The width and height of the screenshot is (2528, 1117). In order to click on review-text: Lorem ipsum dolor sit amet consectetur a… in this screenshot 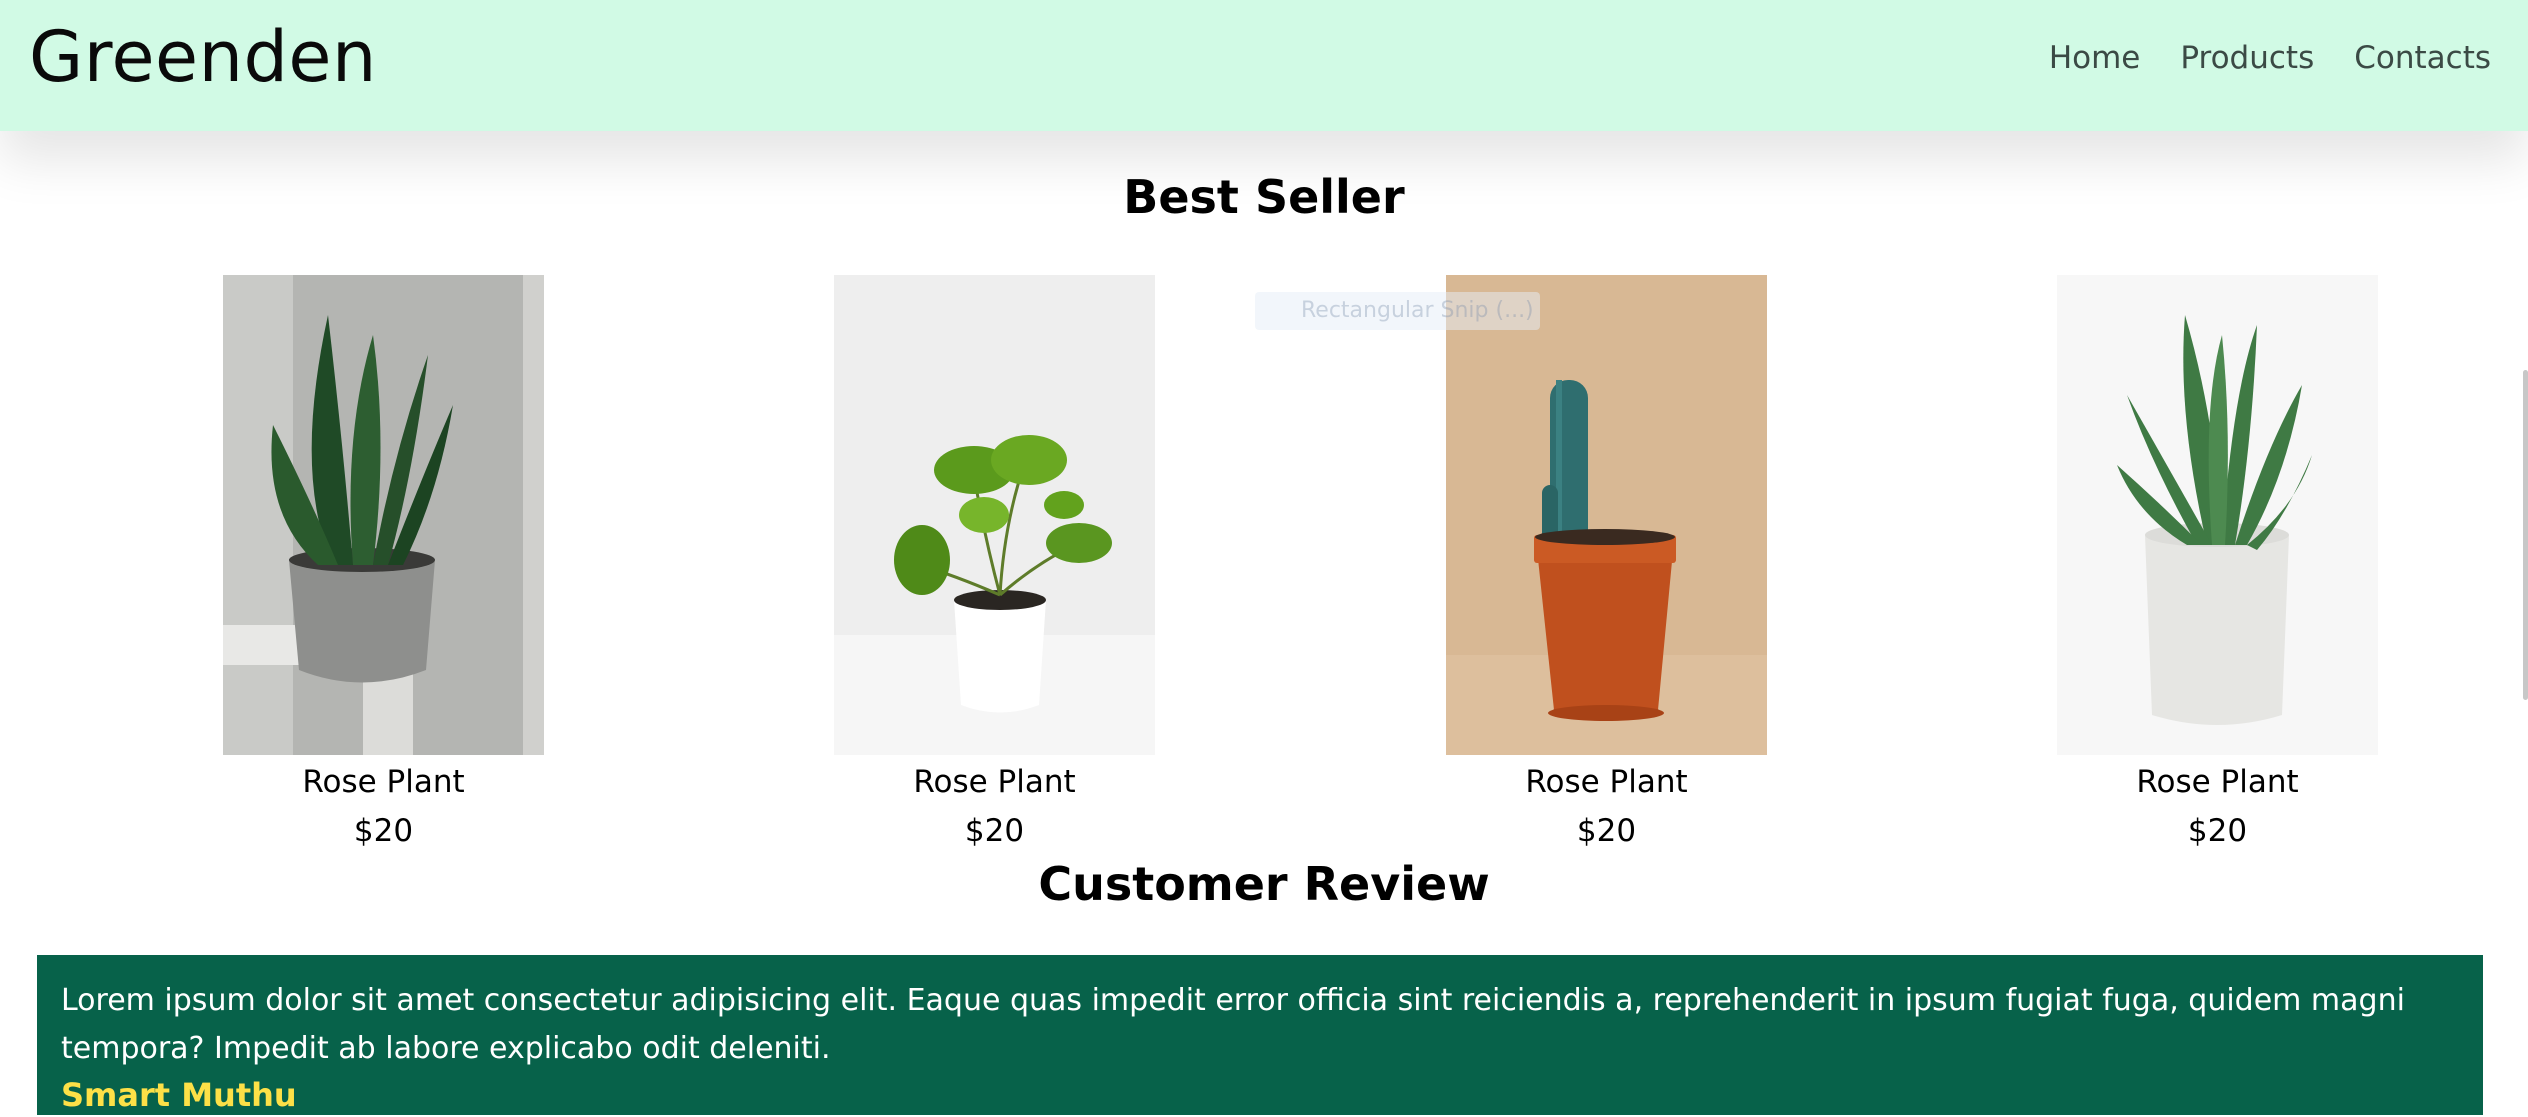, I will do `click(1233, 1024)`.